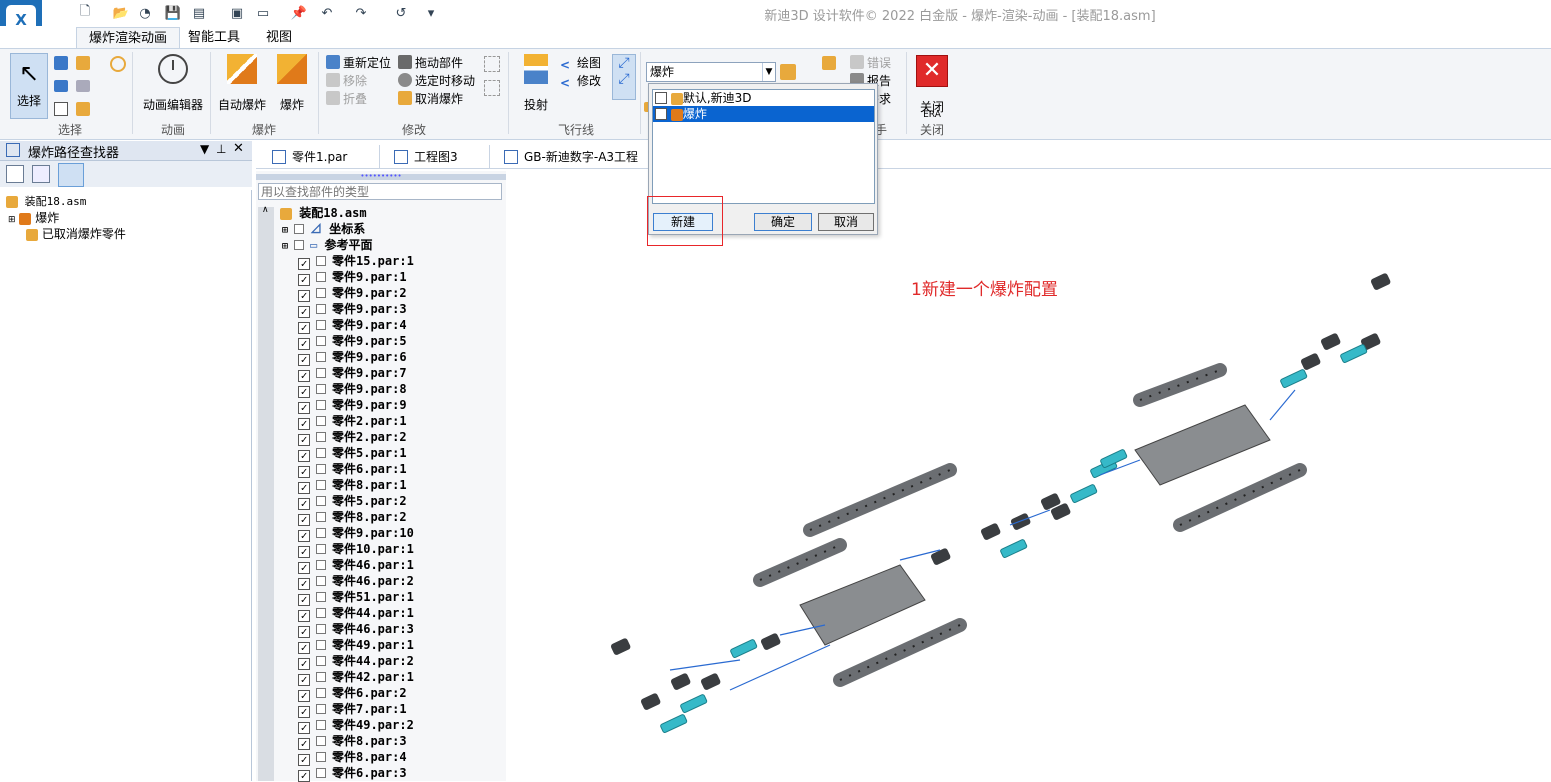  What do you see at coordinates (352, 517) in the screenshot?
I see `part-row: ✓ 零件8.par:2` at bounding box center [352, 517].